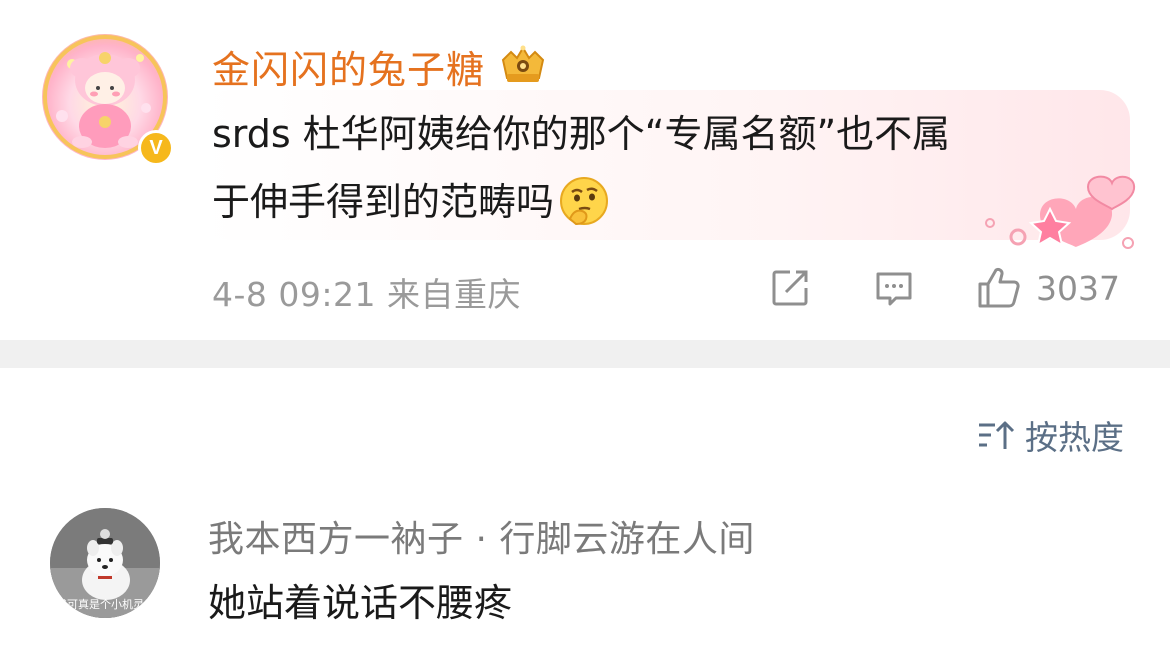  I want to click on share-button, so click(790, 288).